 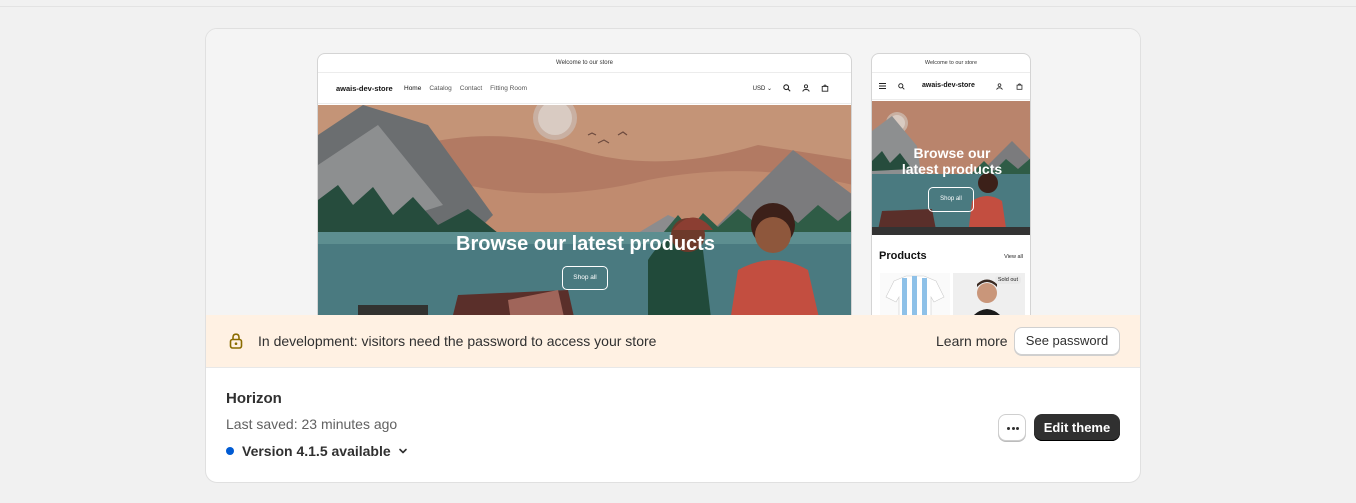 I want to click on version-dropdown: Version 4.1.5 available, so click(x=317, y=451).